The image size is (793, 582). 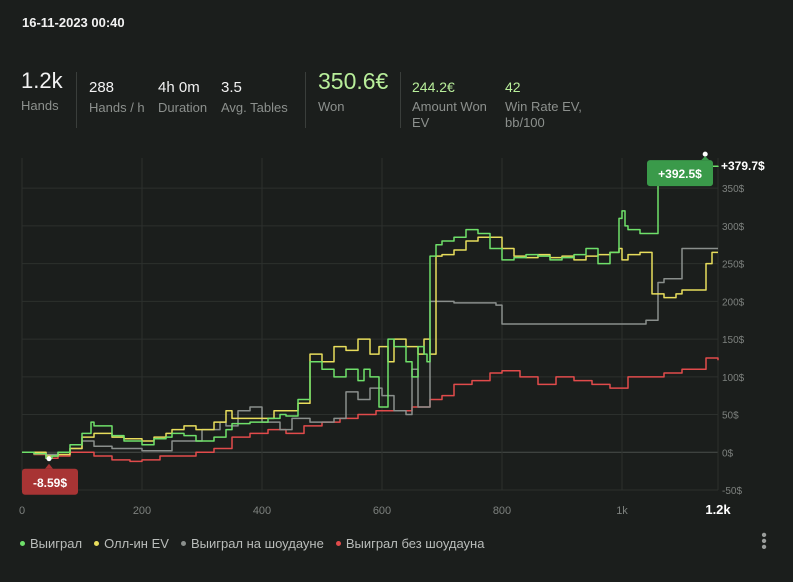 I want to click on y-tick-label: 100$, so click(x=733, y=378).